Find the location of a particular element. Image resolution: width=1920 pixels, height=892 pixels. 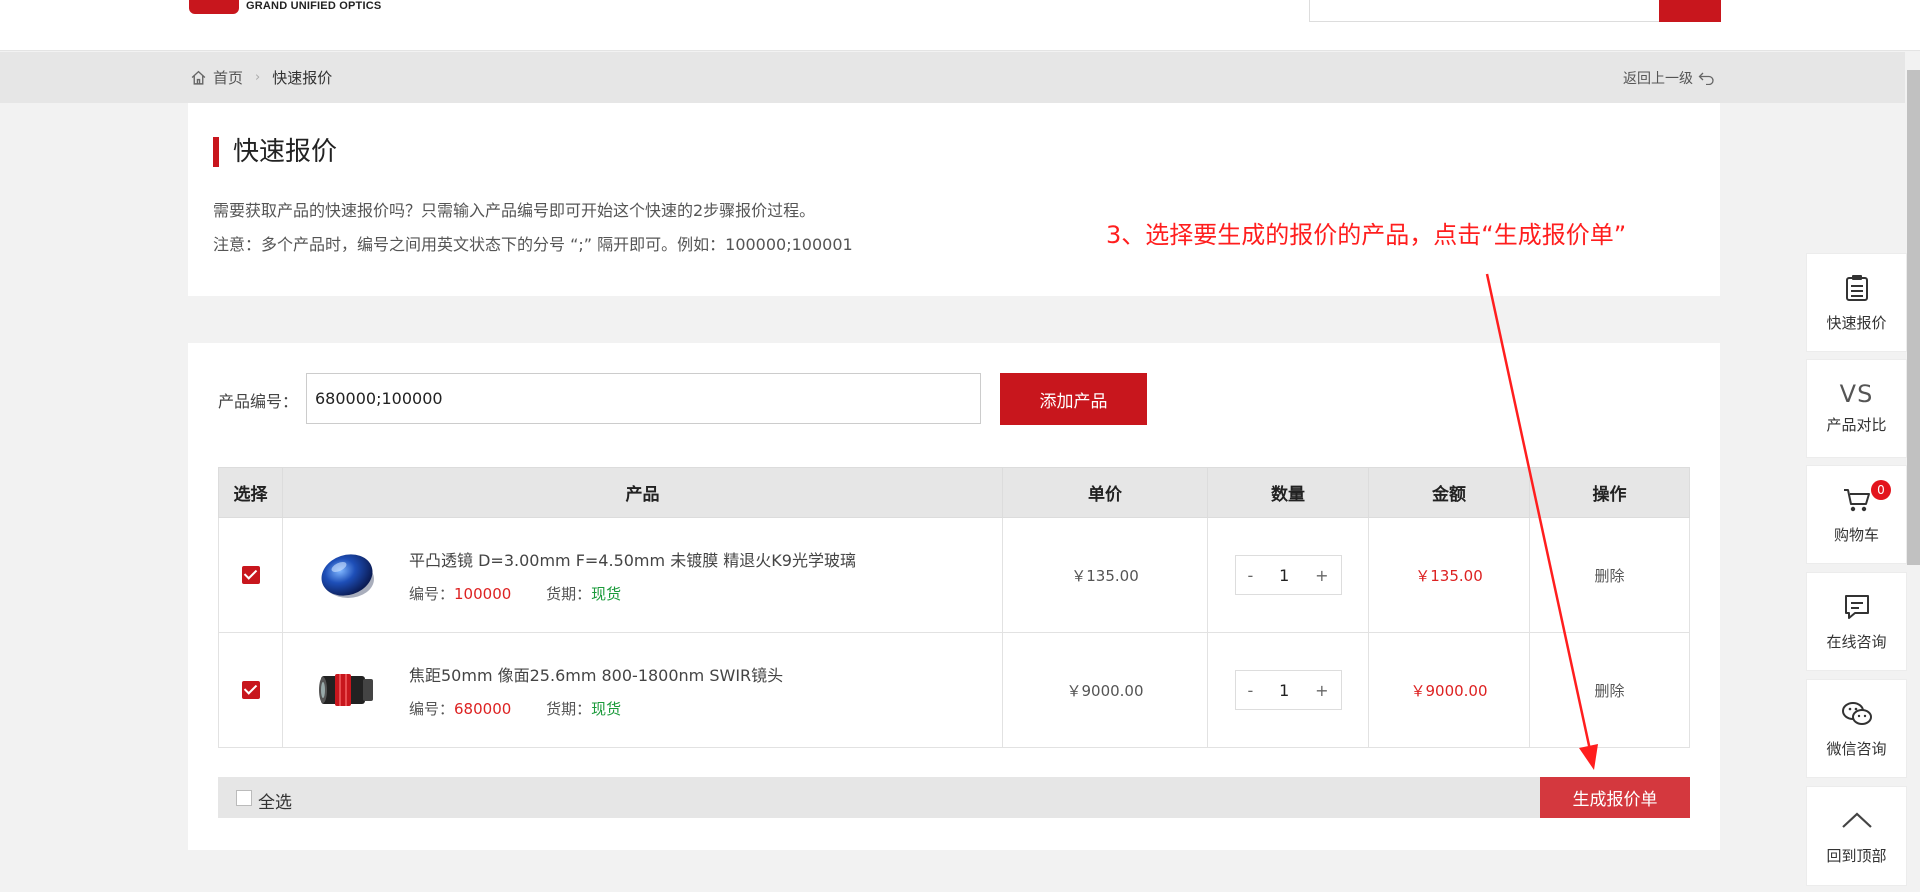

tutorial-annotation: 3、选择要生成的报价的产品，点击“生成报价单” is located at coordinates (1366, 235).